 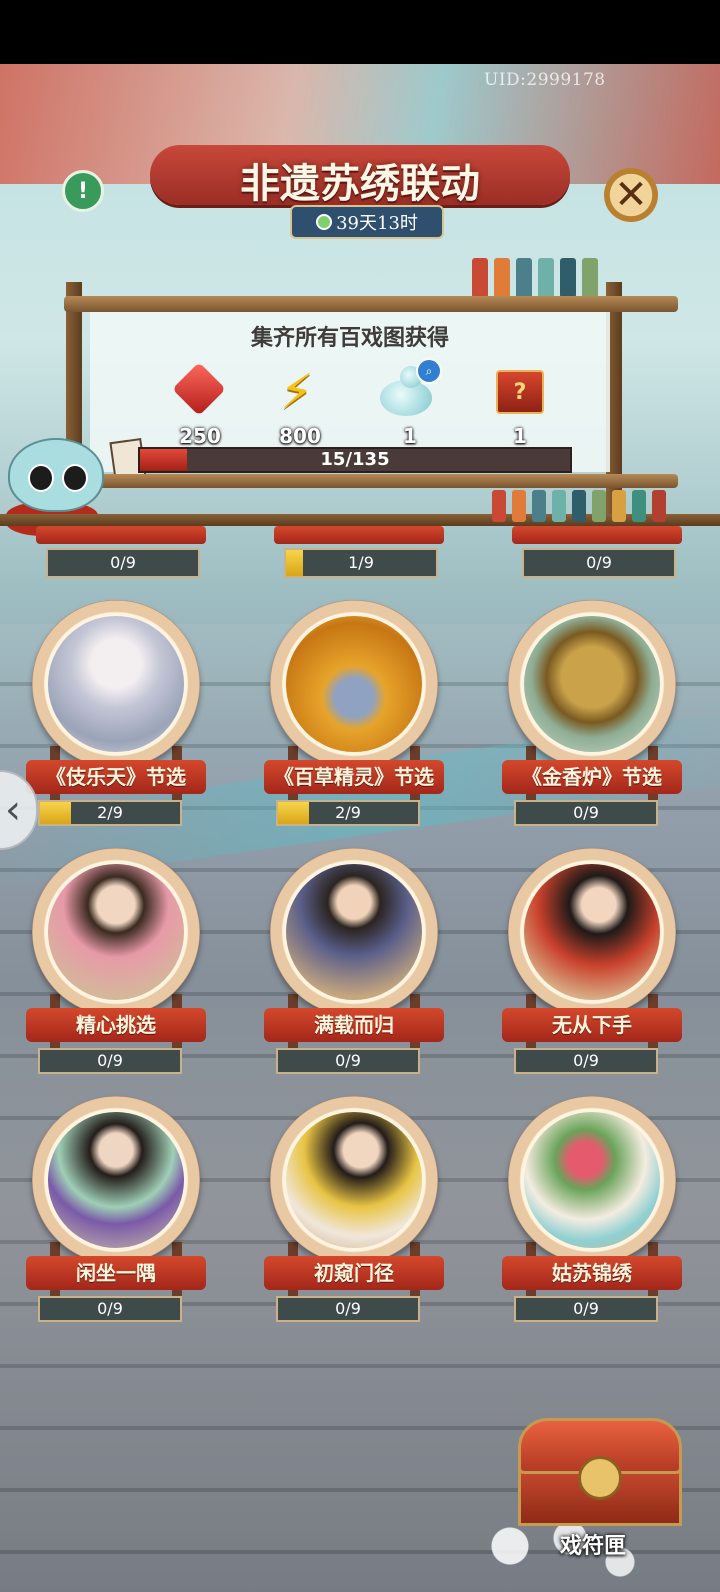 I want to click on red-gem-icon, so click(x=199, y=389).